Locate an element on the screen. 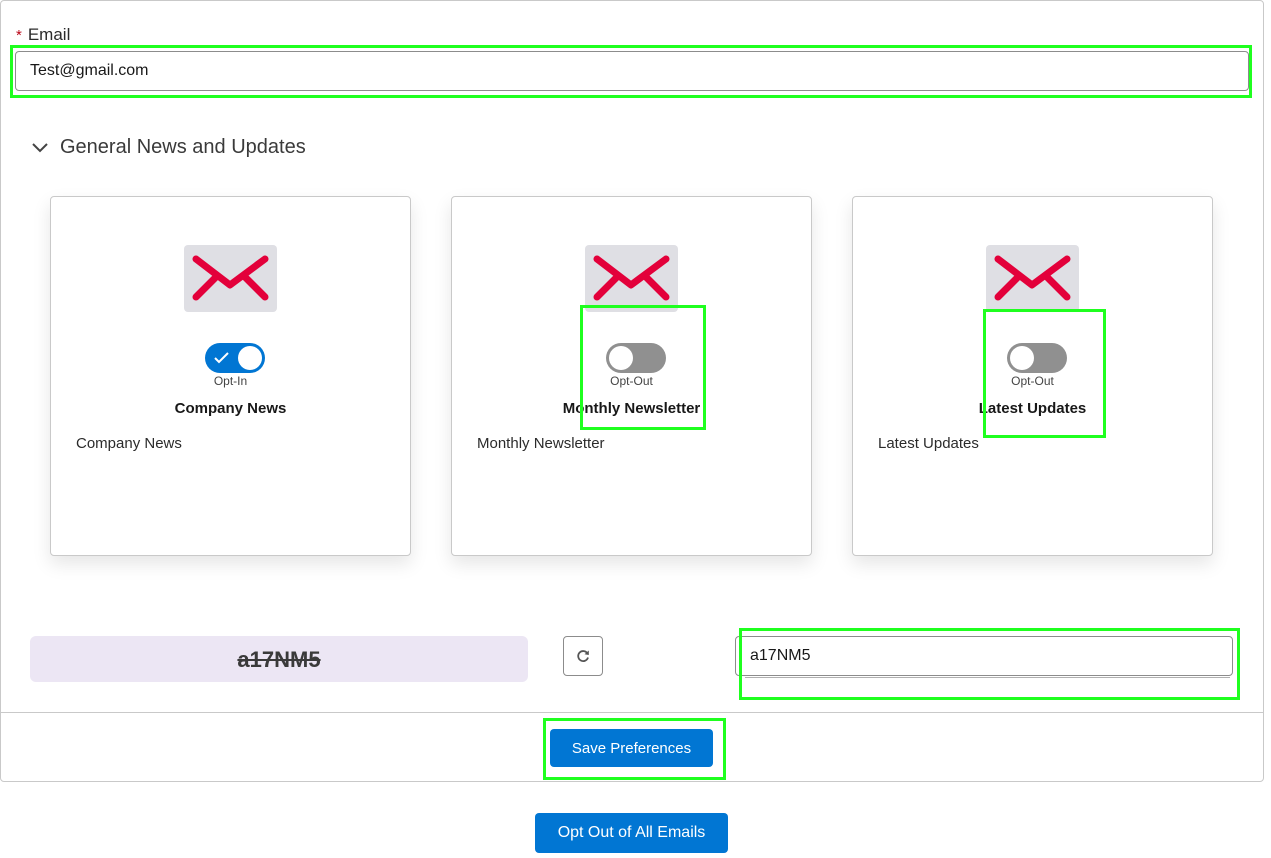 The width and height of the screenshot is (1271, 858). card-description: Company News is located at coordinates (129, 443).